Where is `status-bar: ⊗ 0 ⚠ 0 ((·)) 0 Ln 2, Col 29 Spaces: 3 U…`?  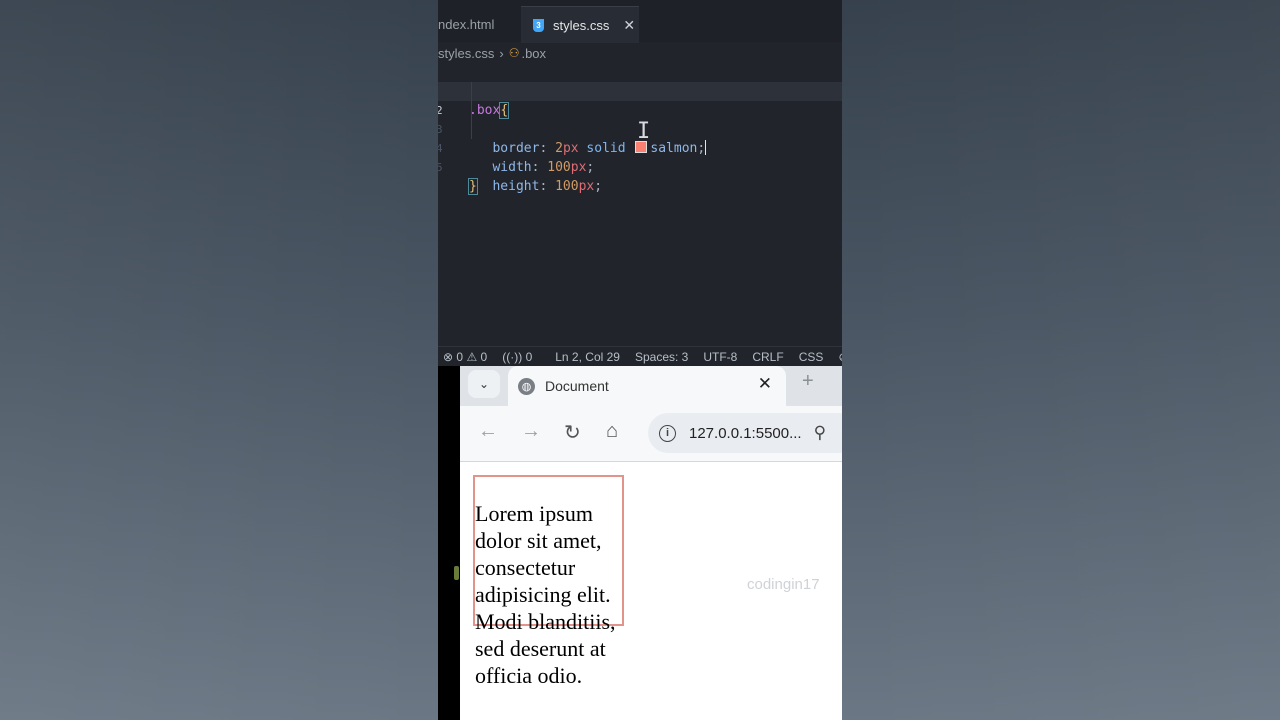 status-bar: ⊗ 0 ⚠ 0 ((·)) 0 Ln 2, Col 29 Spaces: 3 U… is located at coordinates (640, 356).